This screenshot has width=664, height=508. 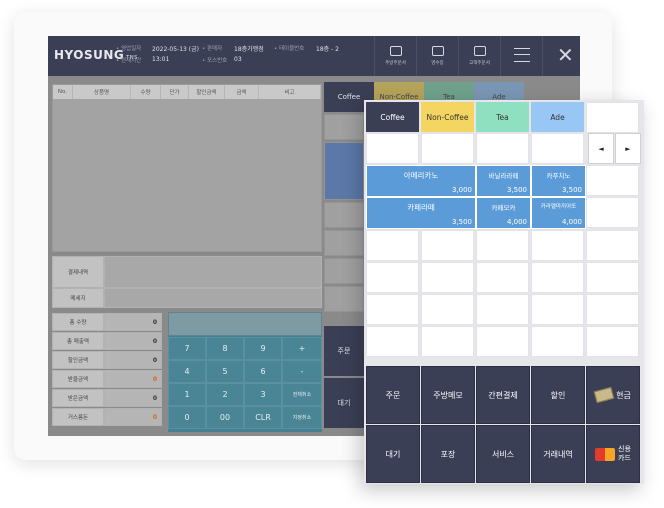 What do you see at coordinates (78, 298) in the screenshot?
I see `message-label: 메세지` at bounding box center [78, 298].